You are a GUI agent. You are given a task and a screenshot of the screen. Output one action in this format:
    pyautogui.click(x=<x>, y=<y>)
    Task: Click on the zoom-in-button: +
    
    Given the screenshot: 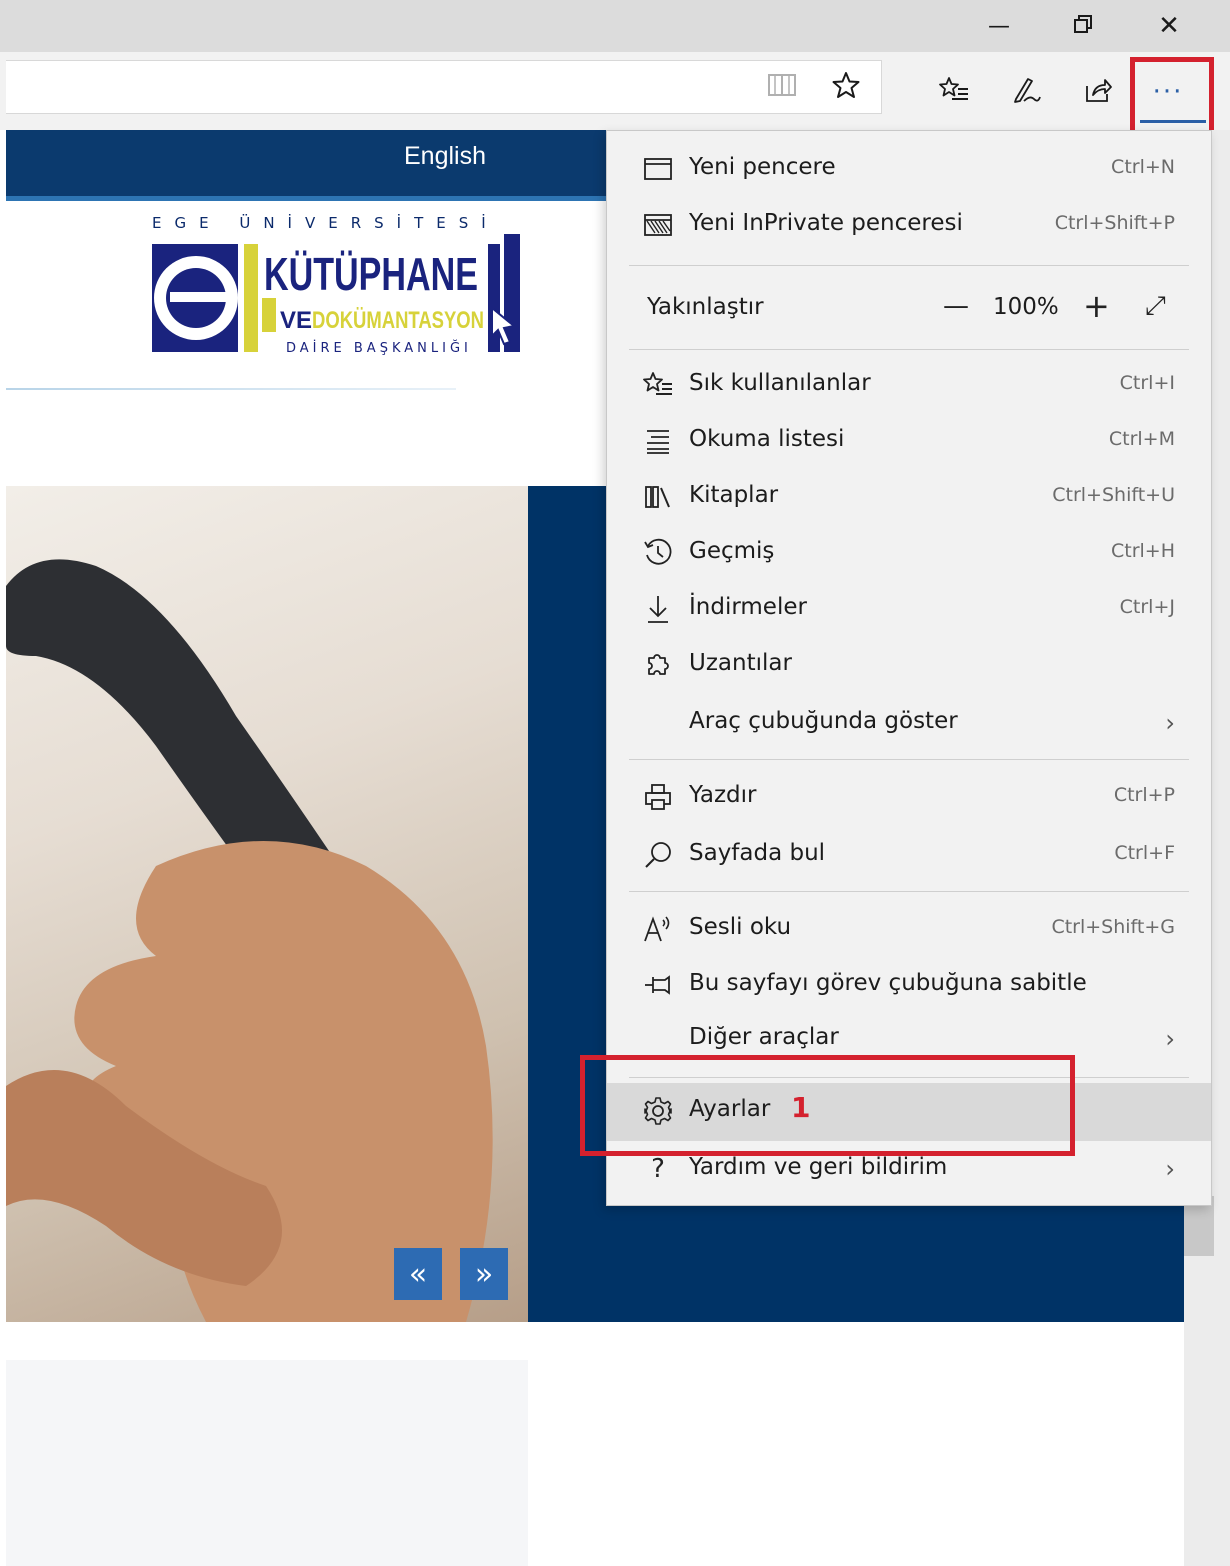 What is the action you would take?
    pyautogui.click(x=1096, y=306)
    